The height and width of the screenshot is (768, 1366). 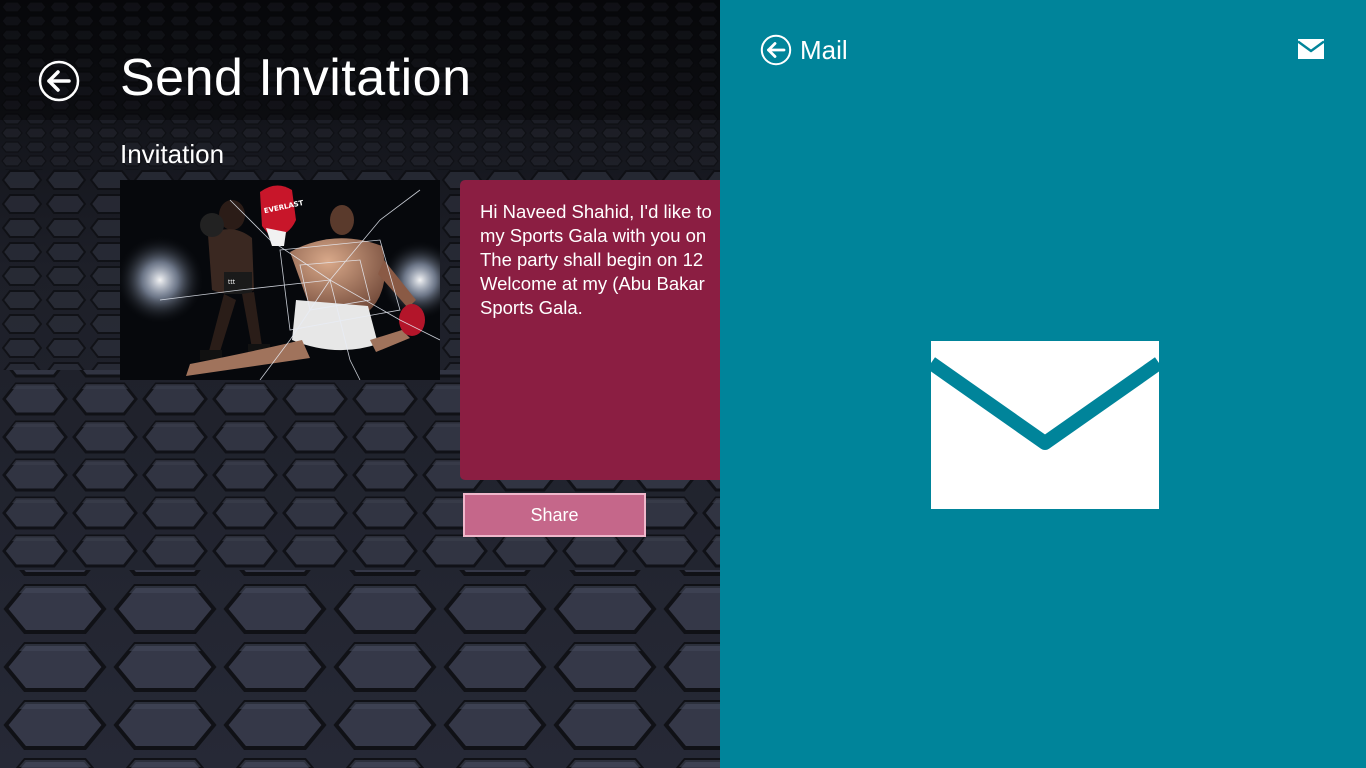 I want to click on message-line-5: Sports Gala., so click(x=531, y=307).